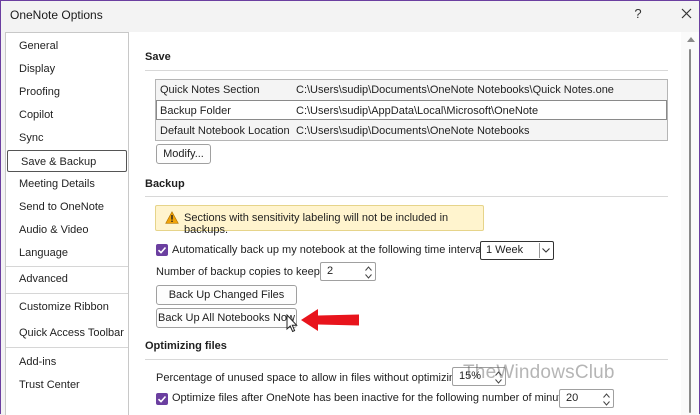  I want to click on backup-section-title: Backup, so click(165, 184).